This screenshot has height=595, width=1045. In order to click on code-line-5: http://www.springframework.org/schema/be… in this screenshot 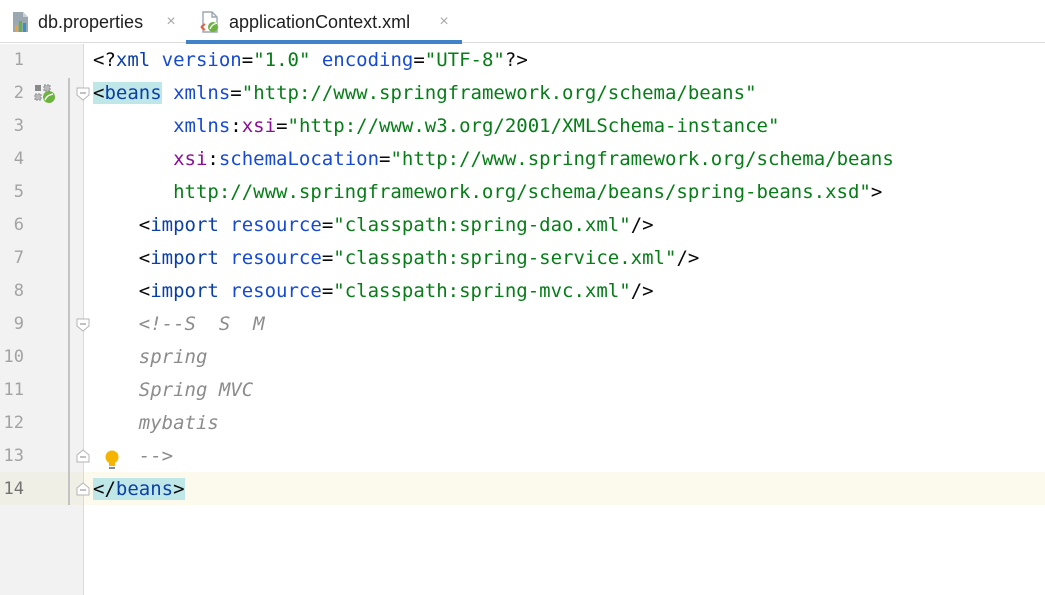, I will do `click(528, 192)`.